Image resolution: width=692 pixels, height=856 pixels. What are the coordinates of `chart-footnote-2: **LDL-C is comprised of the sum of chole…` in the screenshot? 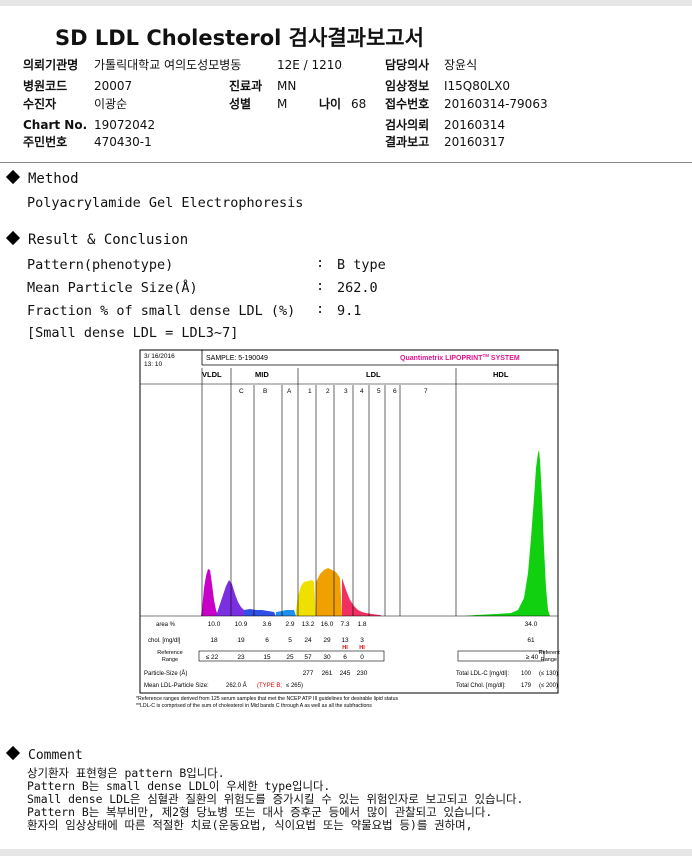 It's located at (254, 706).